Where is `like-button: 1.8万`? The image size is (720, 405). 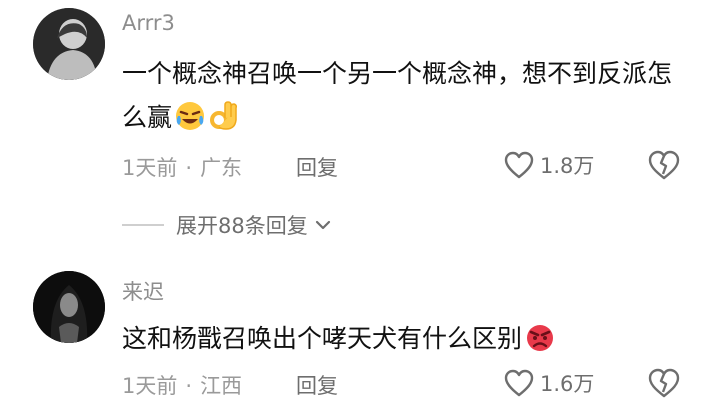
like-button: 1.8万 is located at coordinates (549, 165).